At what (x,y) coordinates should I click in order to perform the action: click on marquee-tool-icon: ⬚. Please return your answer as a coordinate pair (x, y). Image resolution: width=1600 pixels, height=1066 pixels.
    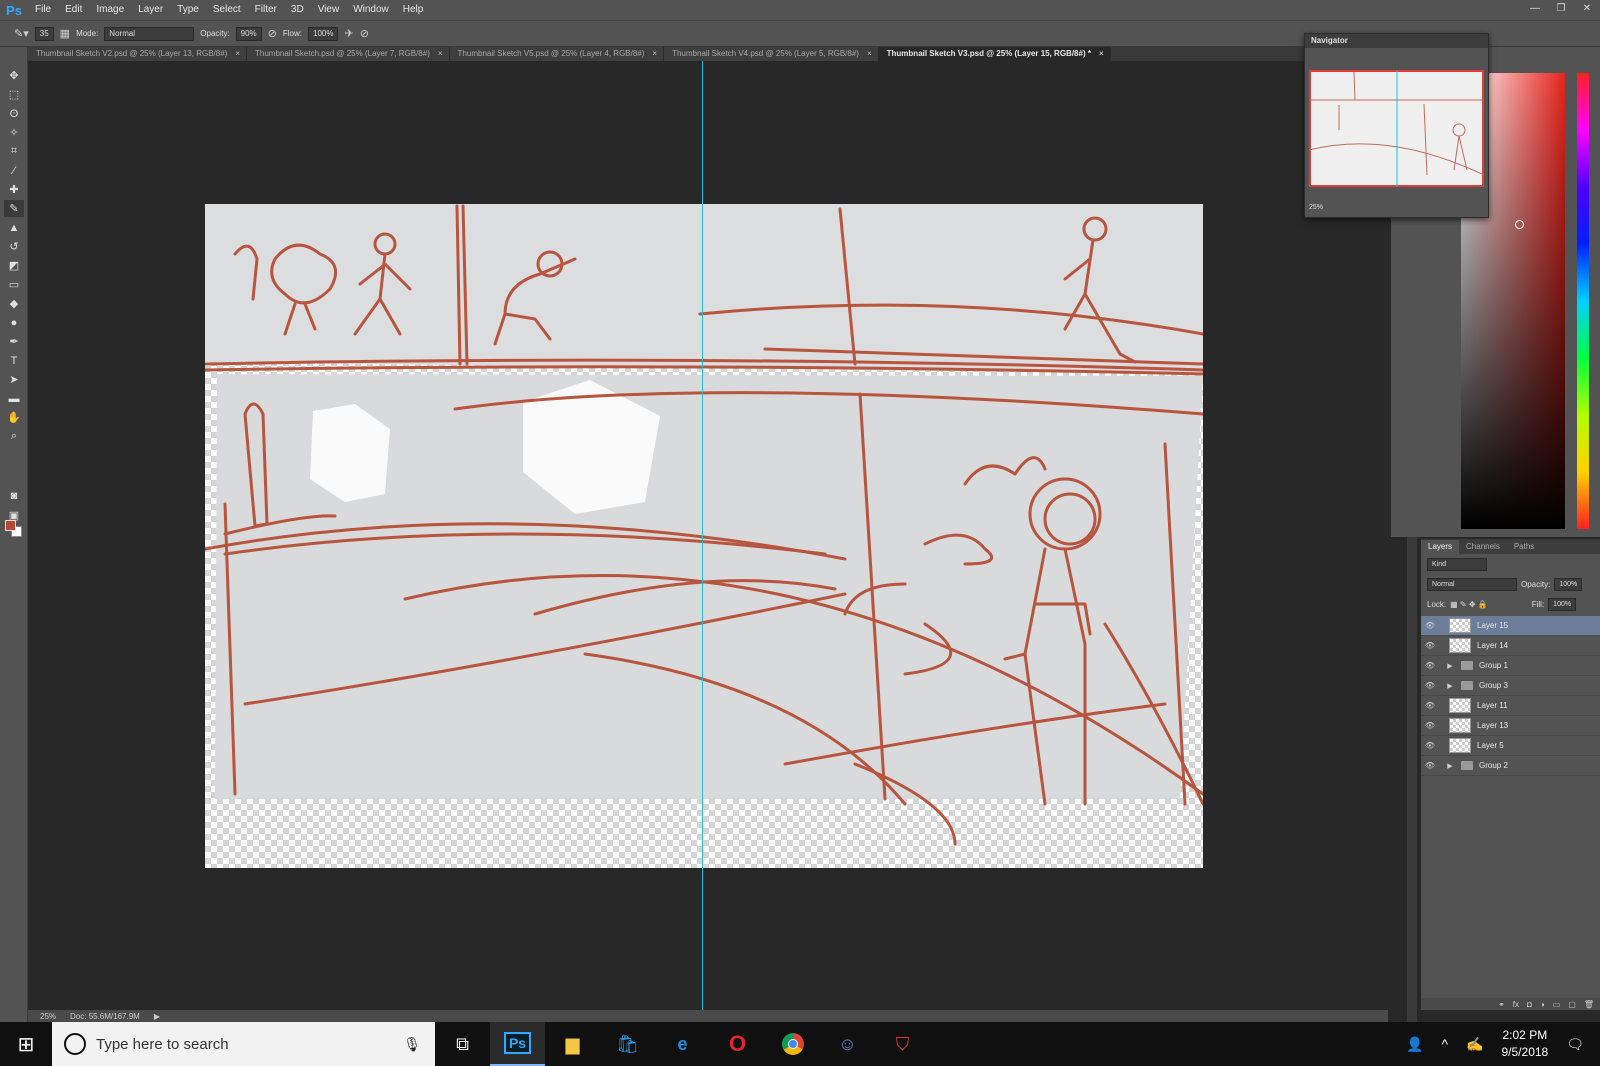
    Looking at the image, I should click on (14, 94).